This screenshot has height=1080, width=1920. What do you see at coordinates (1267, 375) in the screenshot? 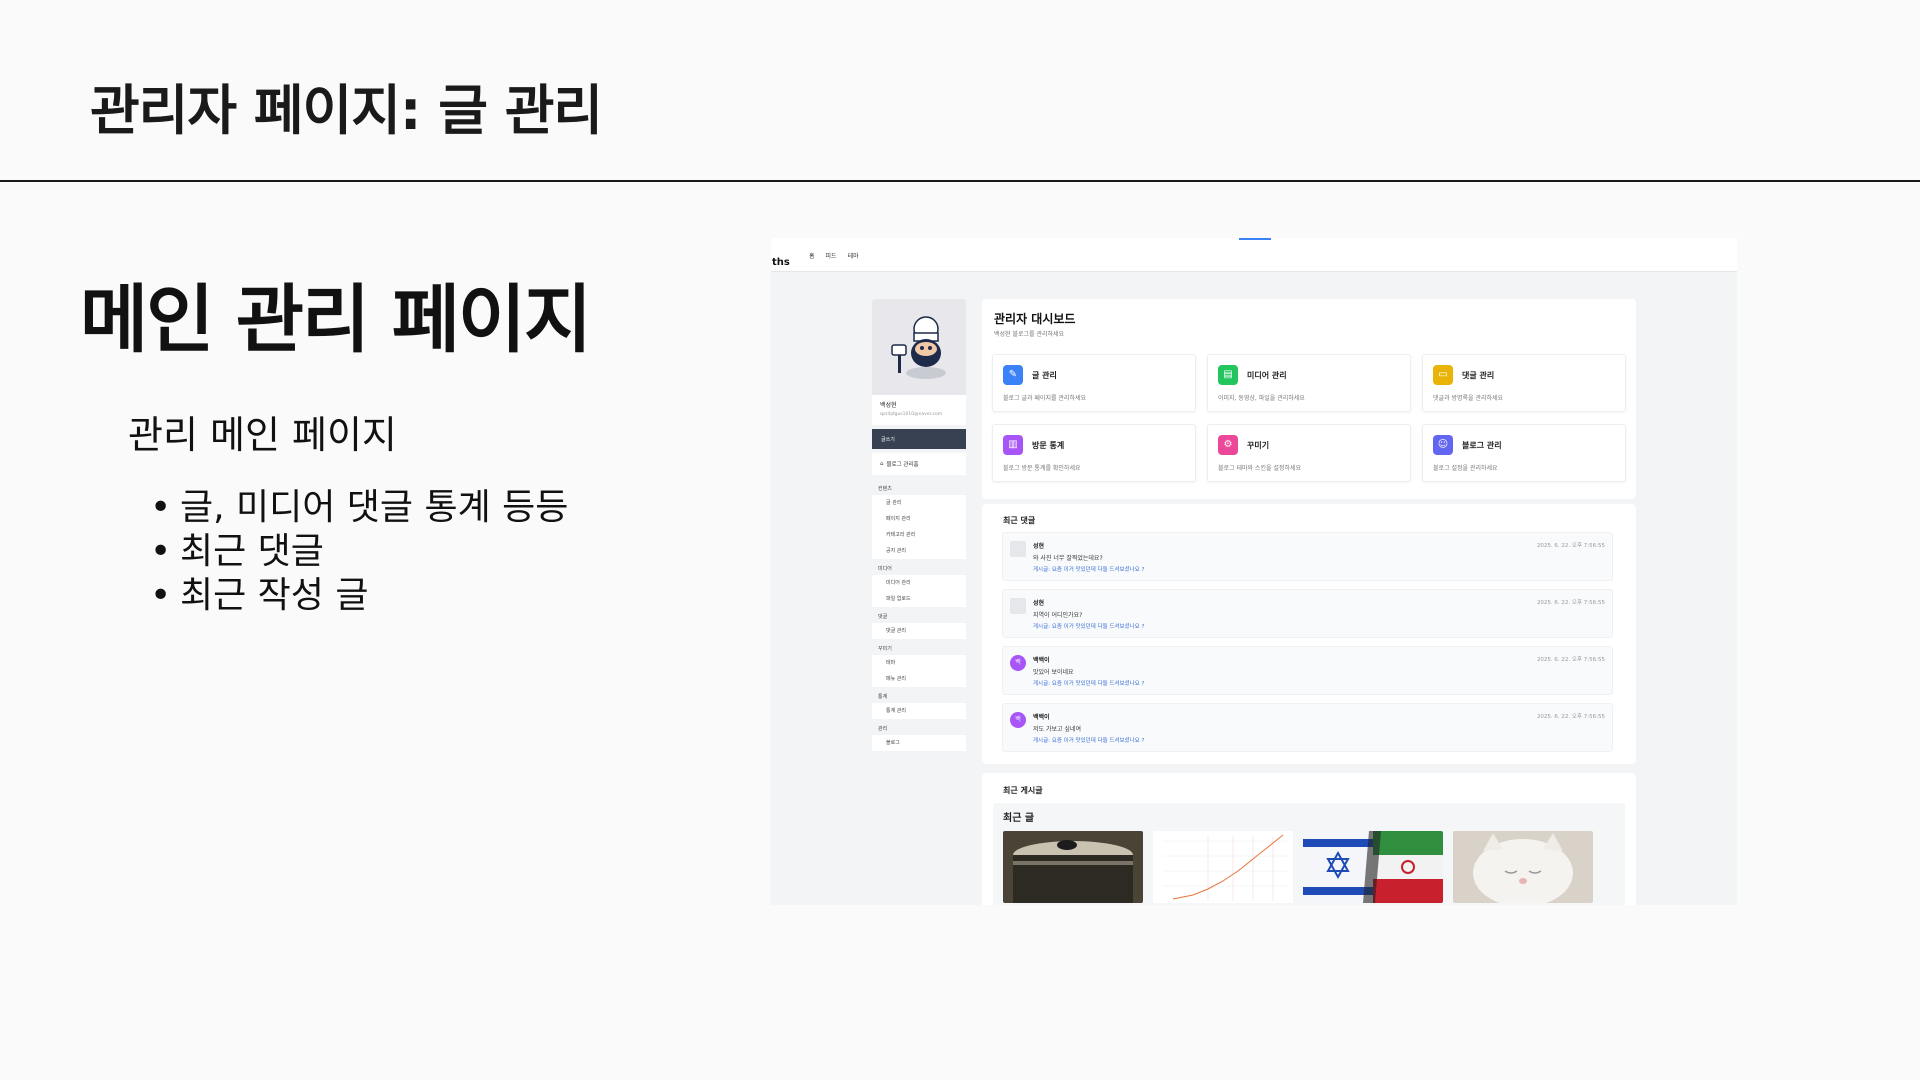
I see `card-title: 미디어 관리` at bounding box center [1267, 375].